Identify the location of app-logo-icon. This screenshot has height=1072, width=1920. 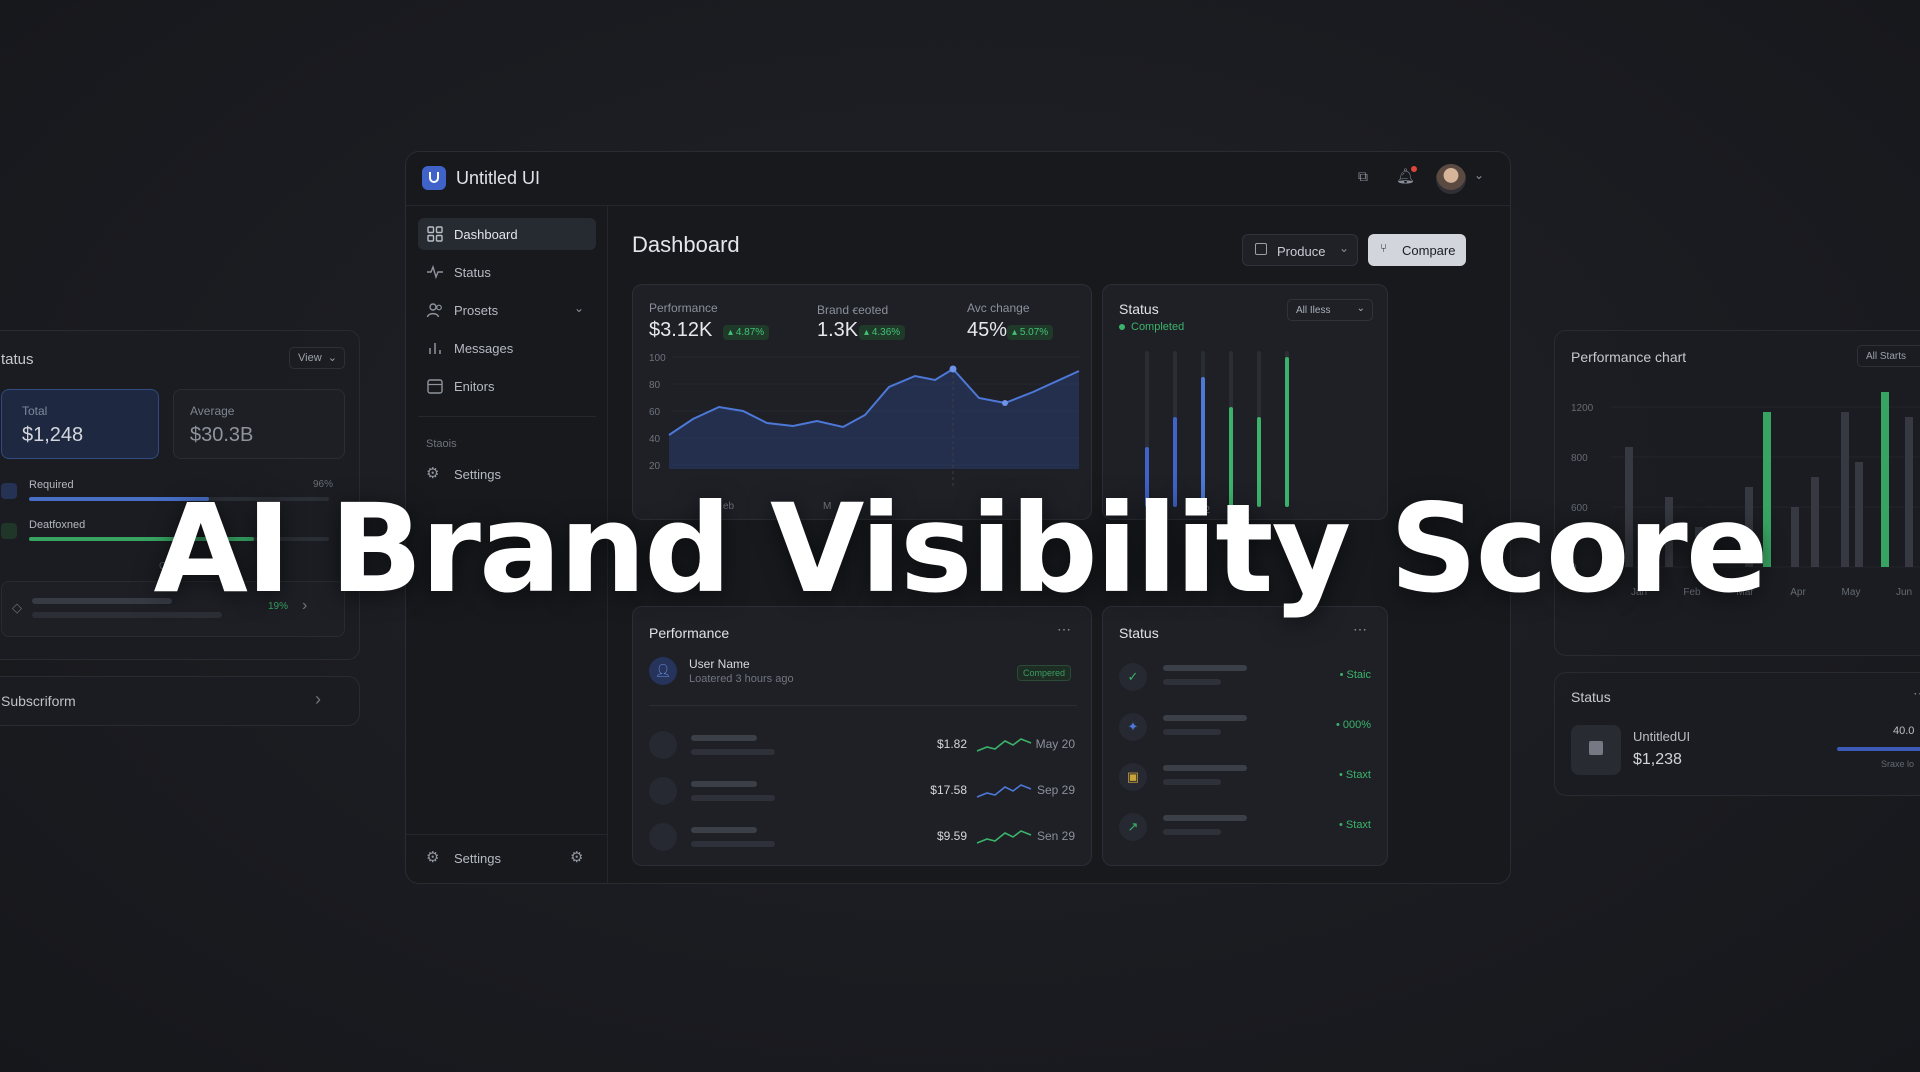
(434, 178).